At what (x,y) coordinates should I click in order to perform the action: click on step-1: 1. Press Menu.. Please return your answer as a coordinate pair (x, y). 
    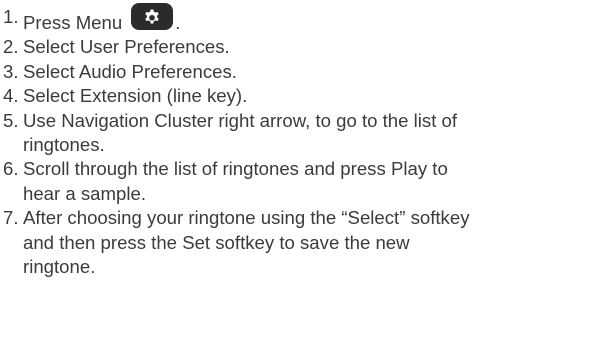
    Looking at the image, I should click on (295, 19).